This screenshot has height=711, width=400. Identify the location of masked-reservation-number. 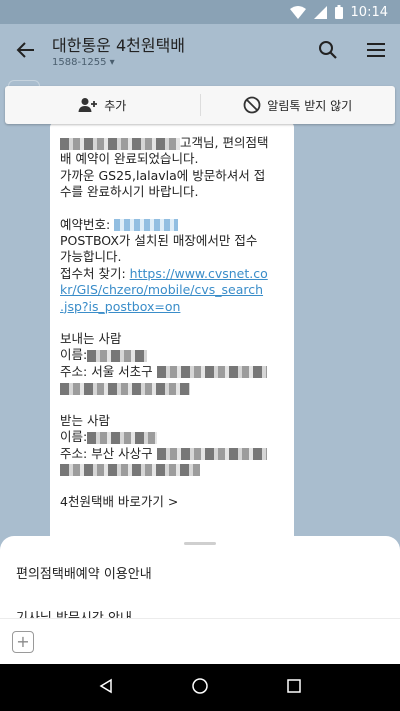
(146, 225).